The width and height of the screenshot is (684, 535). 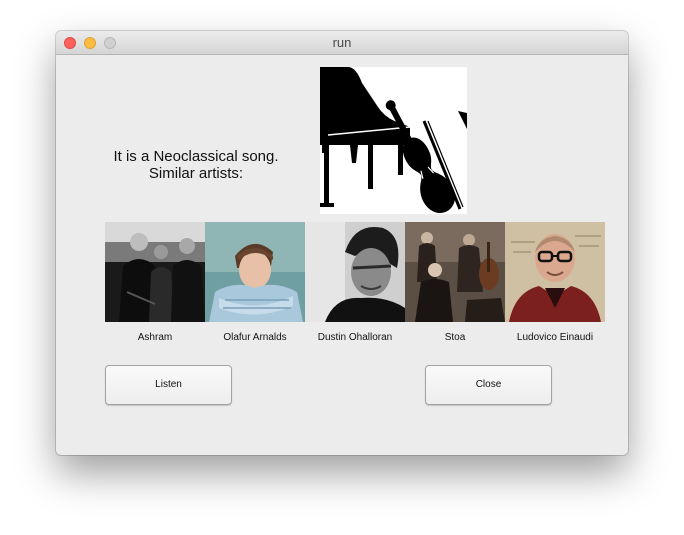 I want to click on title-bar: run, so click(x=342, y=43).